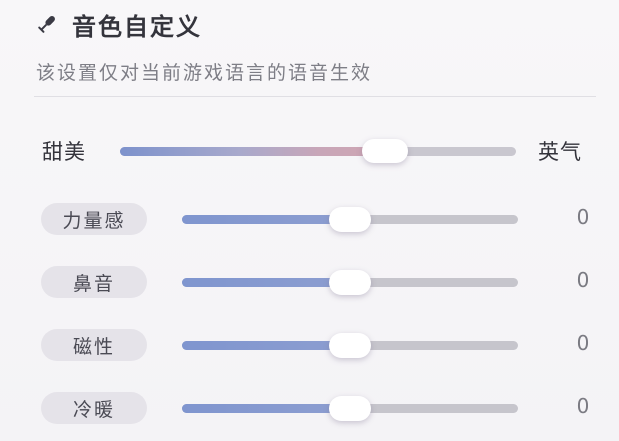 This screenshot has width=619, height=441. Describe the element at coordinates (583, 280) in the screenshot. I see `nasal-value: 0` at that location.